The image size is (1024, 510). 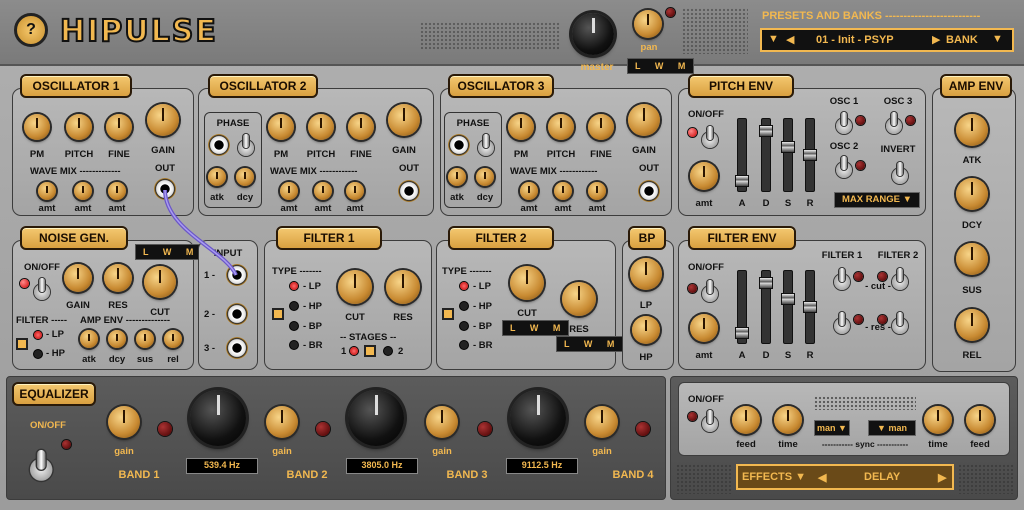 What do you see at coordinates (788, 355) in the screenshot?
I see `filterenv-s-label: S` at bounding box center [788, 355].